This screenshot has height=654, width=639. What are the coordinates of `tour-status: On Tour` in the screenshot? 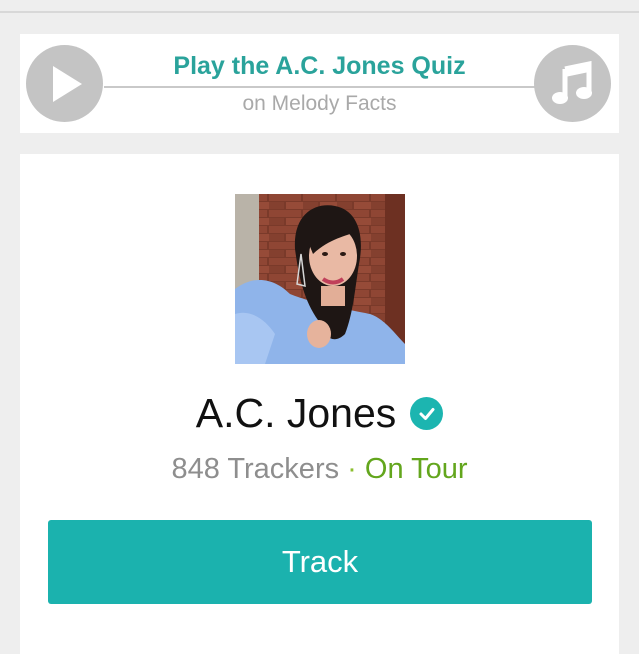 It's located at (416, 469).